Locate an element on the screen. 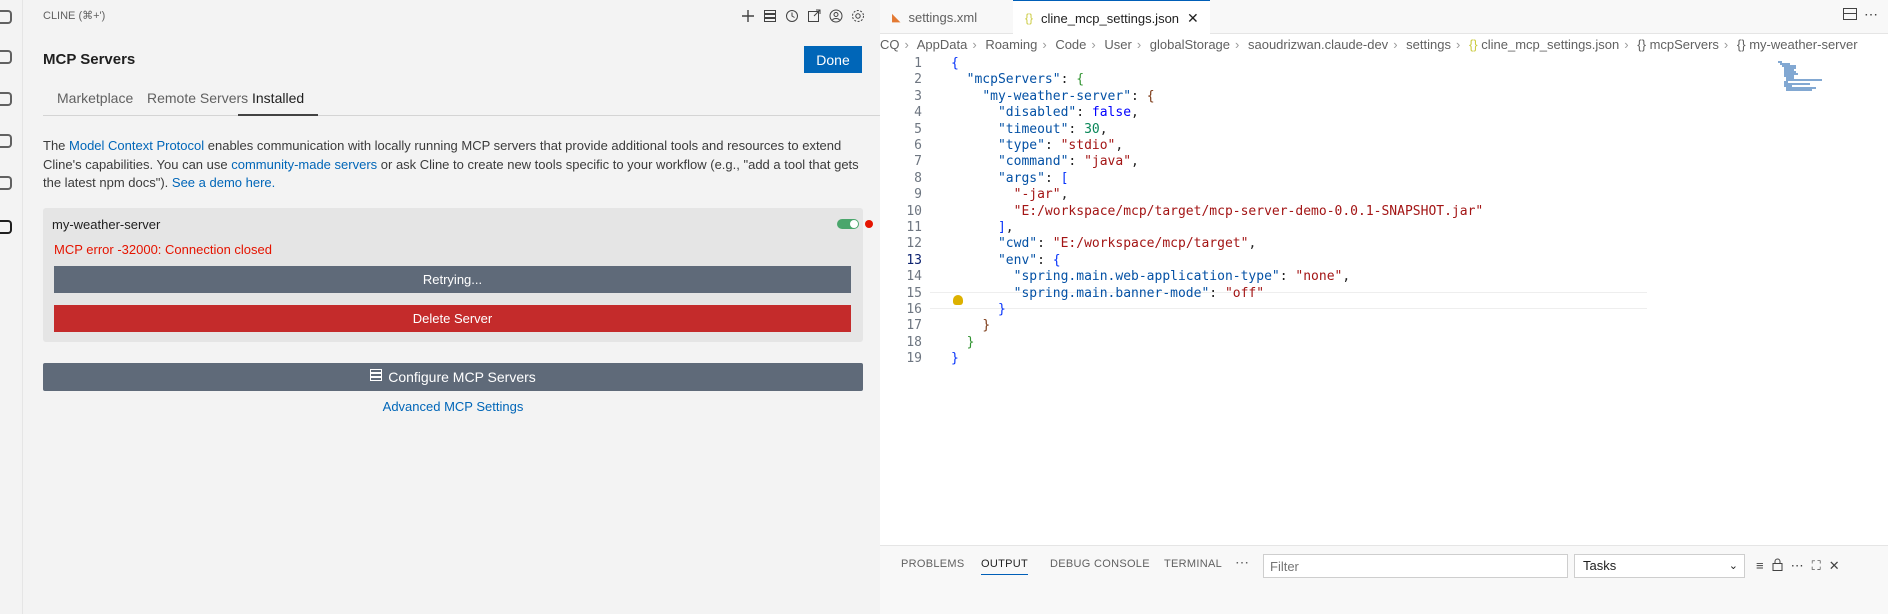 Image resolution: width=1888 pixels, height=614 pixels. server-name: my-weather-server is located at coordinates (106, 224).